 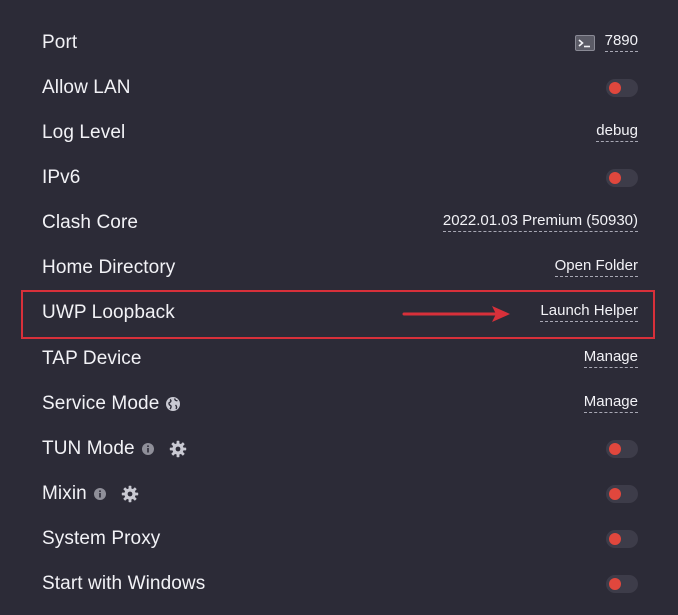 I want to click on mixin-label: Mixin, so click(x=64, y=493).